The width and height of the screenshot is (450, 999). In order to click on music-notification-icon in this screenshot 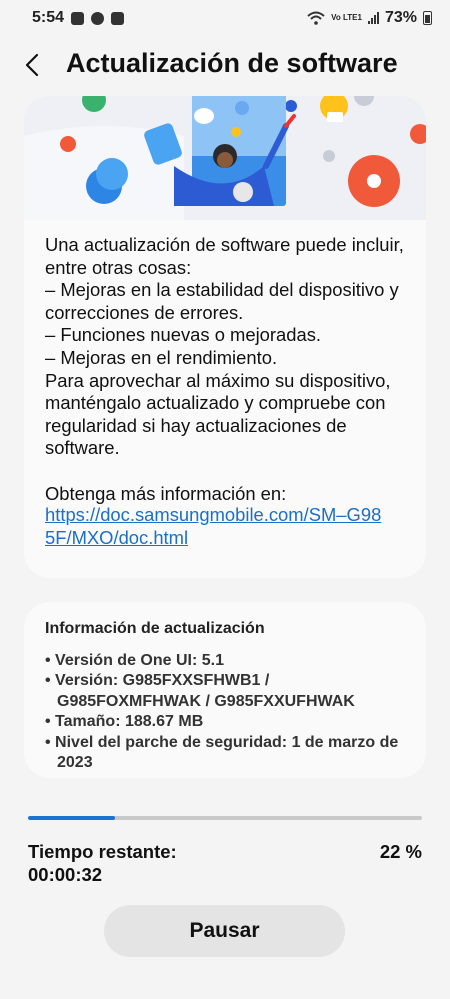, I will do `click(78, 18)`.